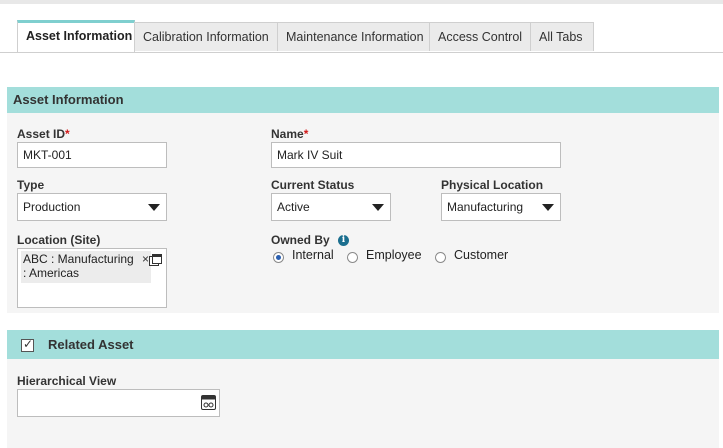 Image resolution: width=723 pixels, height=448 pixels. What do you see at coordinates (86, 267) in the screenshot?
I see `location-chip: ABC : Manufacturing : Americas ×` at bounding box center [86, 267].